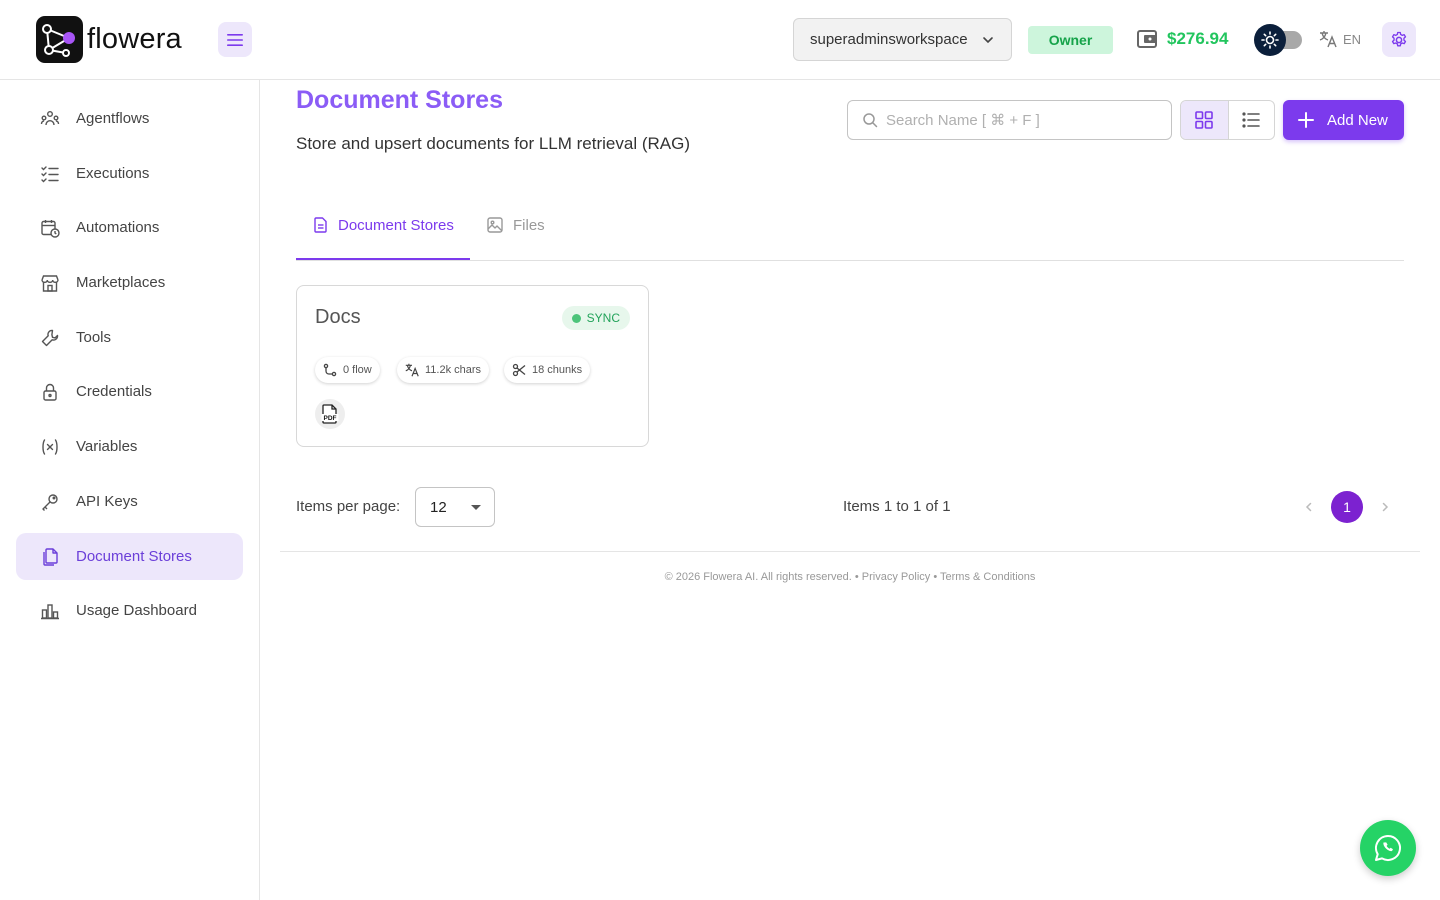  Describe the element at coordinates (129, 556) in the screenshot. I see `sidebar-item-document-stores: Document Stores` at that location.